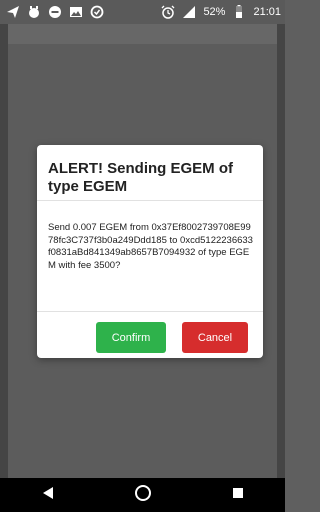 The width and height of the screenshot is (320, 512). What do you see at coordinates (189, 12) in the screenshot?
I see `signal-icon` at bounding box center [189, 12].